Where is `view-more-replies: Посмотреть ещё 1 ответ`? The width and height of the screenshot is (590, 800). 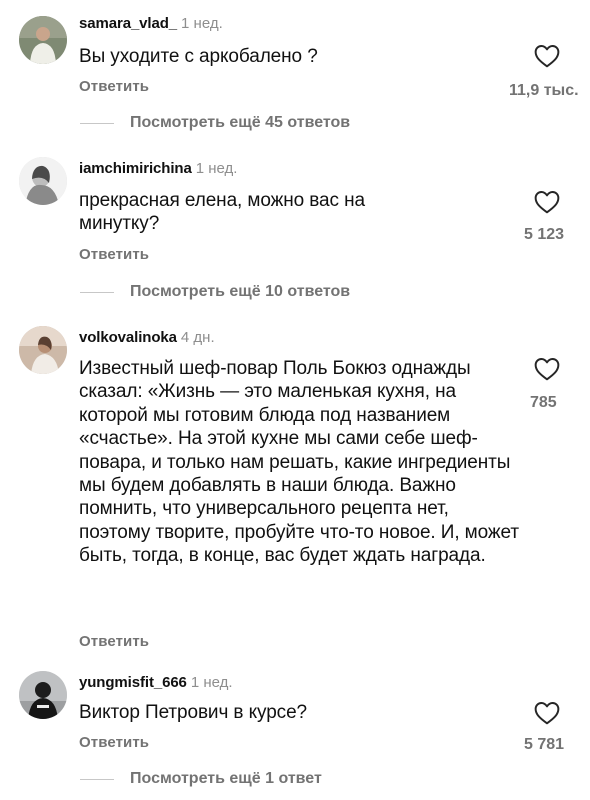 view-more-replies: Посмотреть ещё 1 ответ is located at coordinates (201, 779).